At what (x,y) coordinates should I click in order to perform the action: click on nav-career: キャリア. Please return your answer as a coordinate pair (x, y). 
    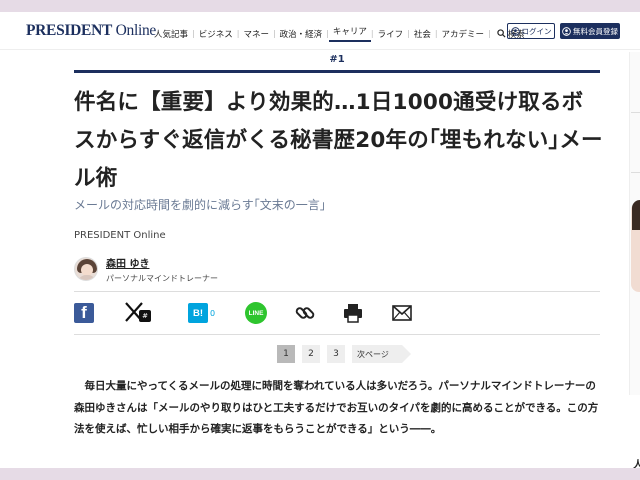
    Looking at the image, I should click on (349, 33).